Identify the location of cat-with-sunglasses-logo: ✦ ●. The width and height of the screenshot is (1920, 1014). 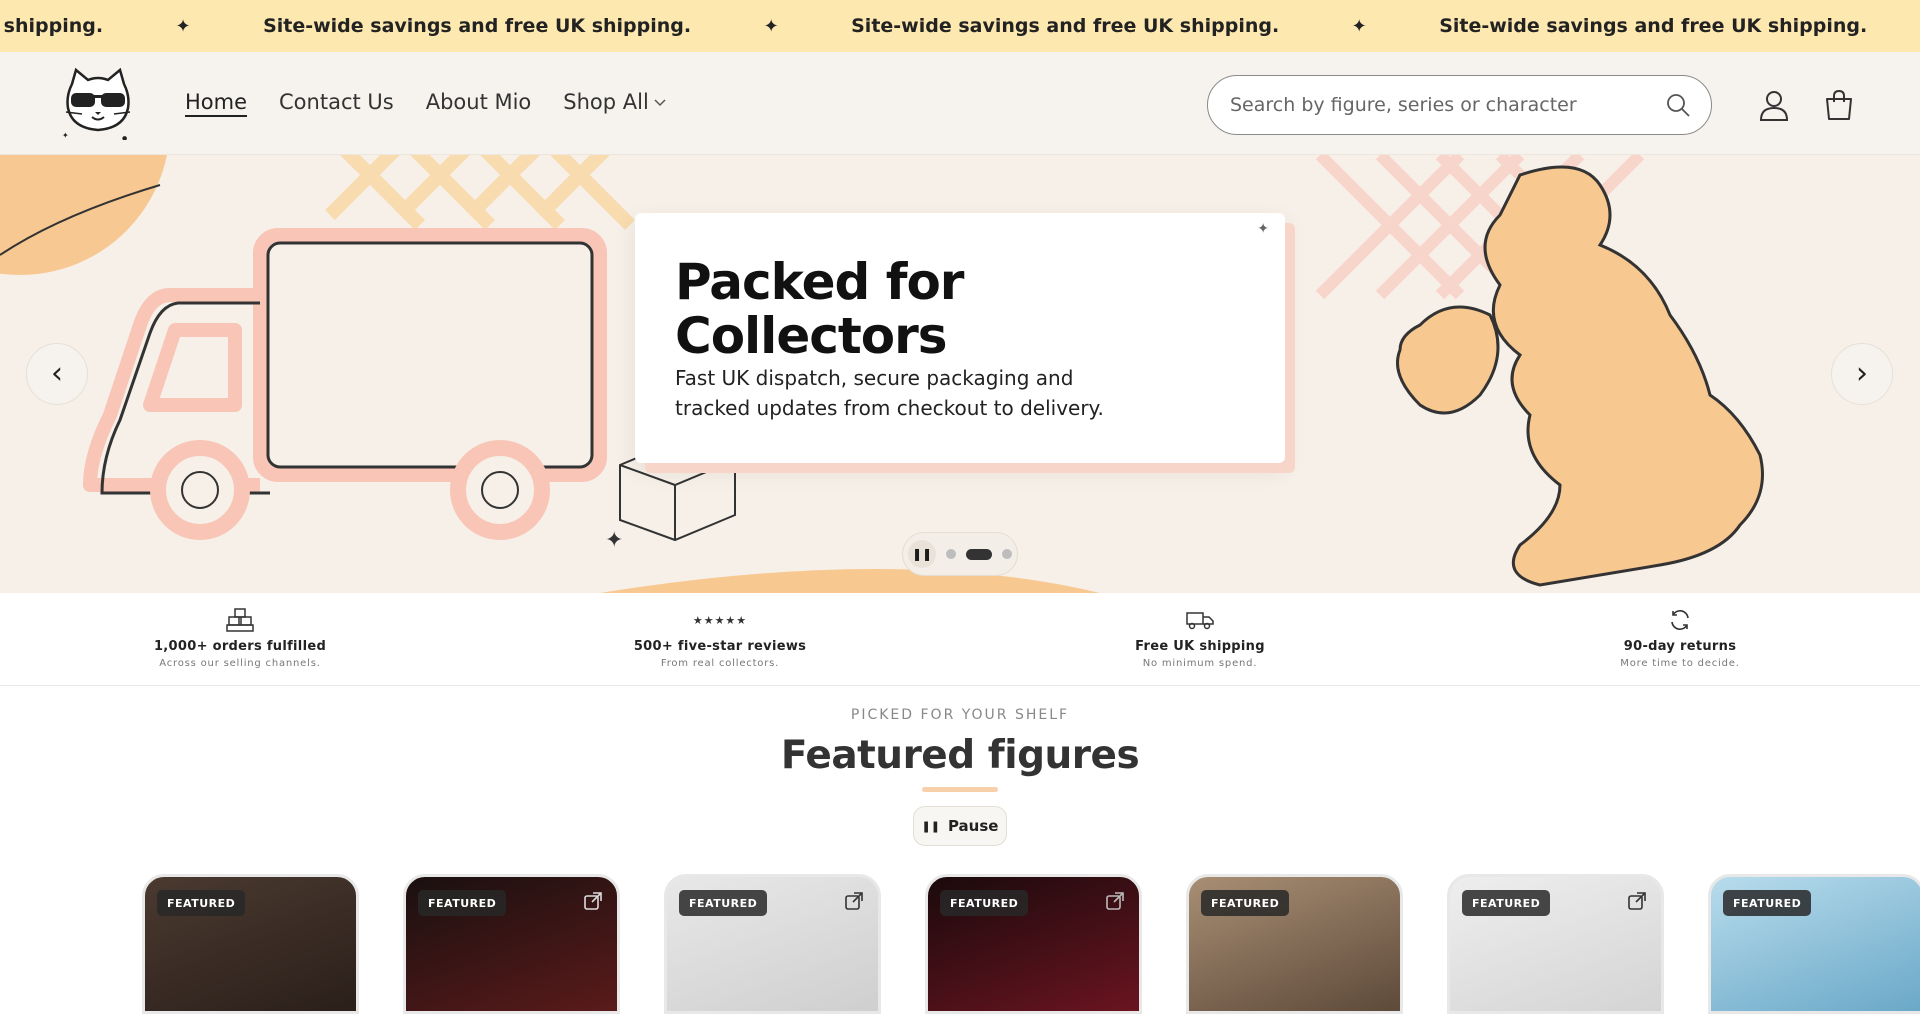
(98, 104).